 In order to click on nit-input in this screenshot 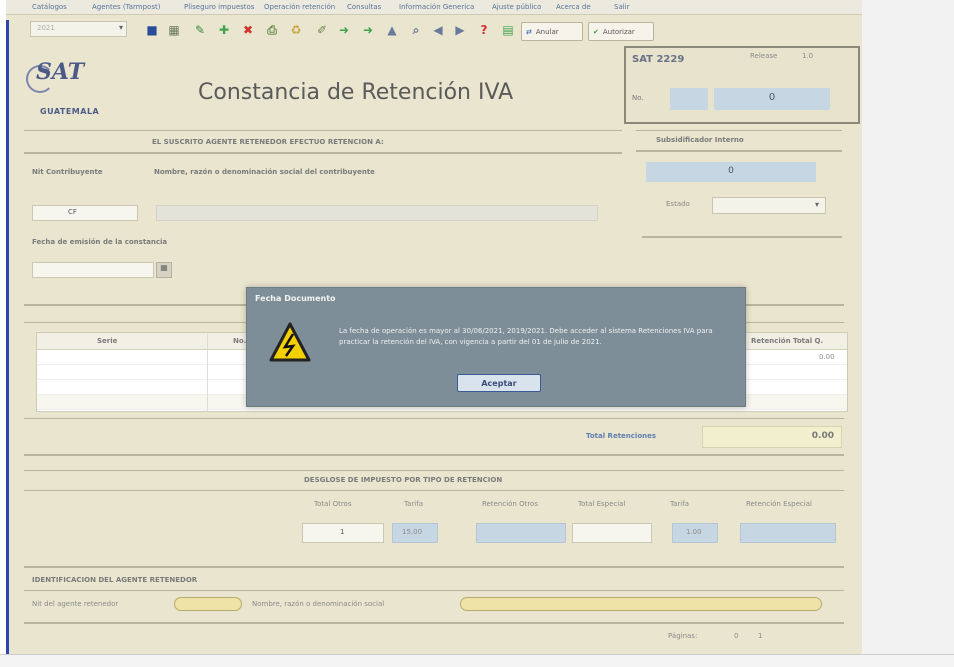, I will do `click(85, 213)`.